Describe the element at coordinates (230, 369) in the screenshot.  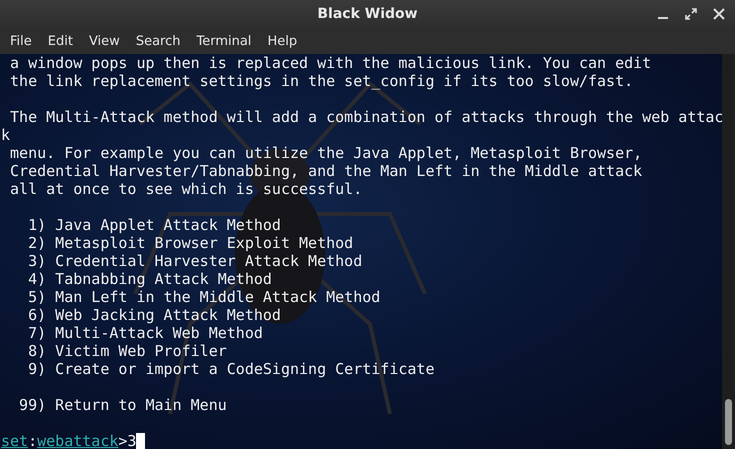
I see `terminal-line: 9) Create or import a CodeSigning Certificate` at that location.